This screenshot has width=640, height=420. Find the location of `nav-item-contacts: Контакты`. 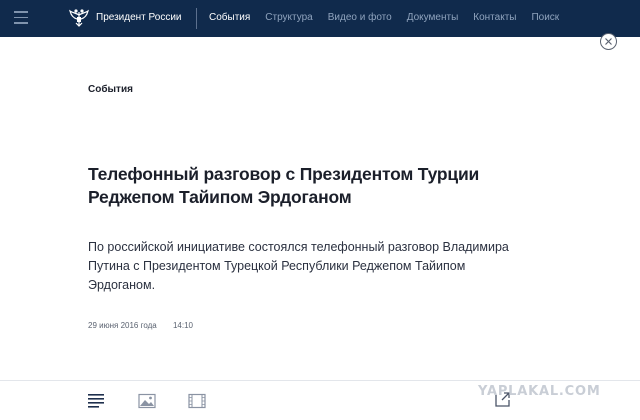

nav-item-contacts: Контакты is located at coordinates (494, 18).